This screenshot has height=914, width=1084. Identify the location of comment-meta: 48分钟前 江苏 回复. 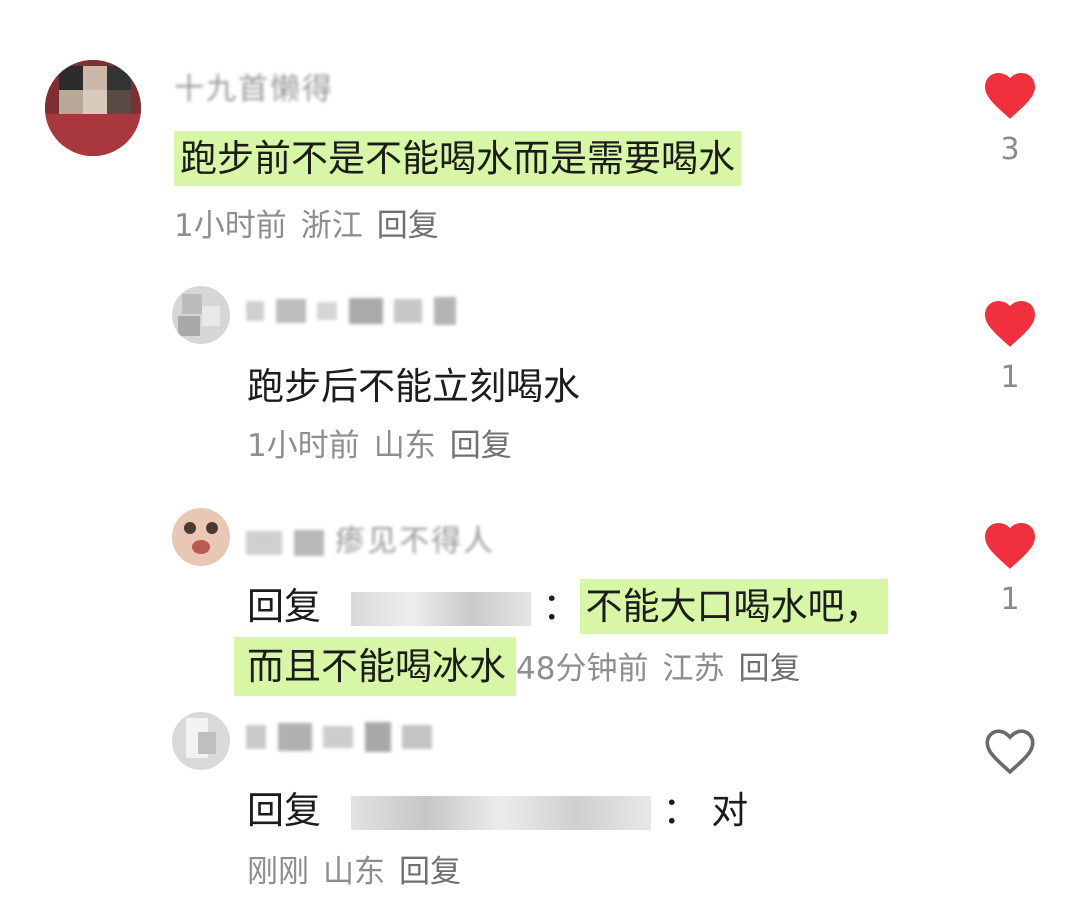
(665, 669).